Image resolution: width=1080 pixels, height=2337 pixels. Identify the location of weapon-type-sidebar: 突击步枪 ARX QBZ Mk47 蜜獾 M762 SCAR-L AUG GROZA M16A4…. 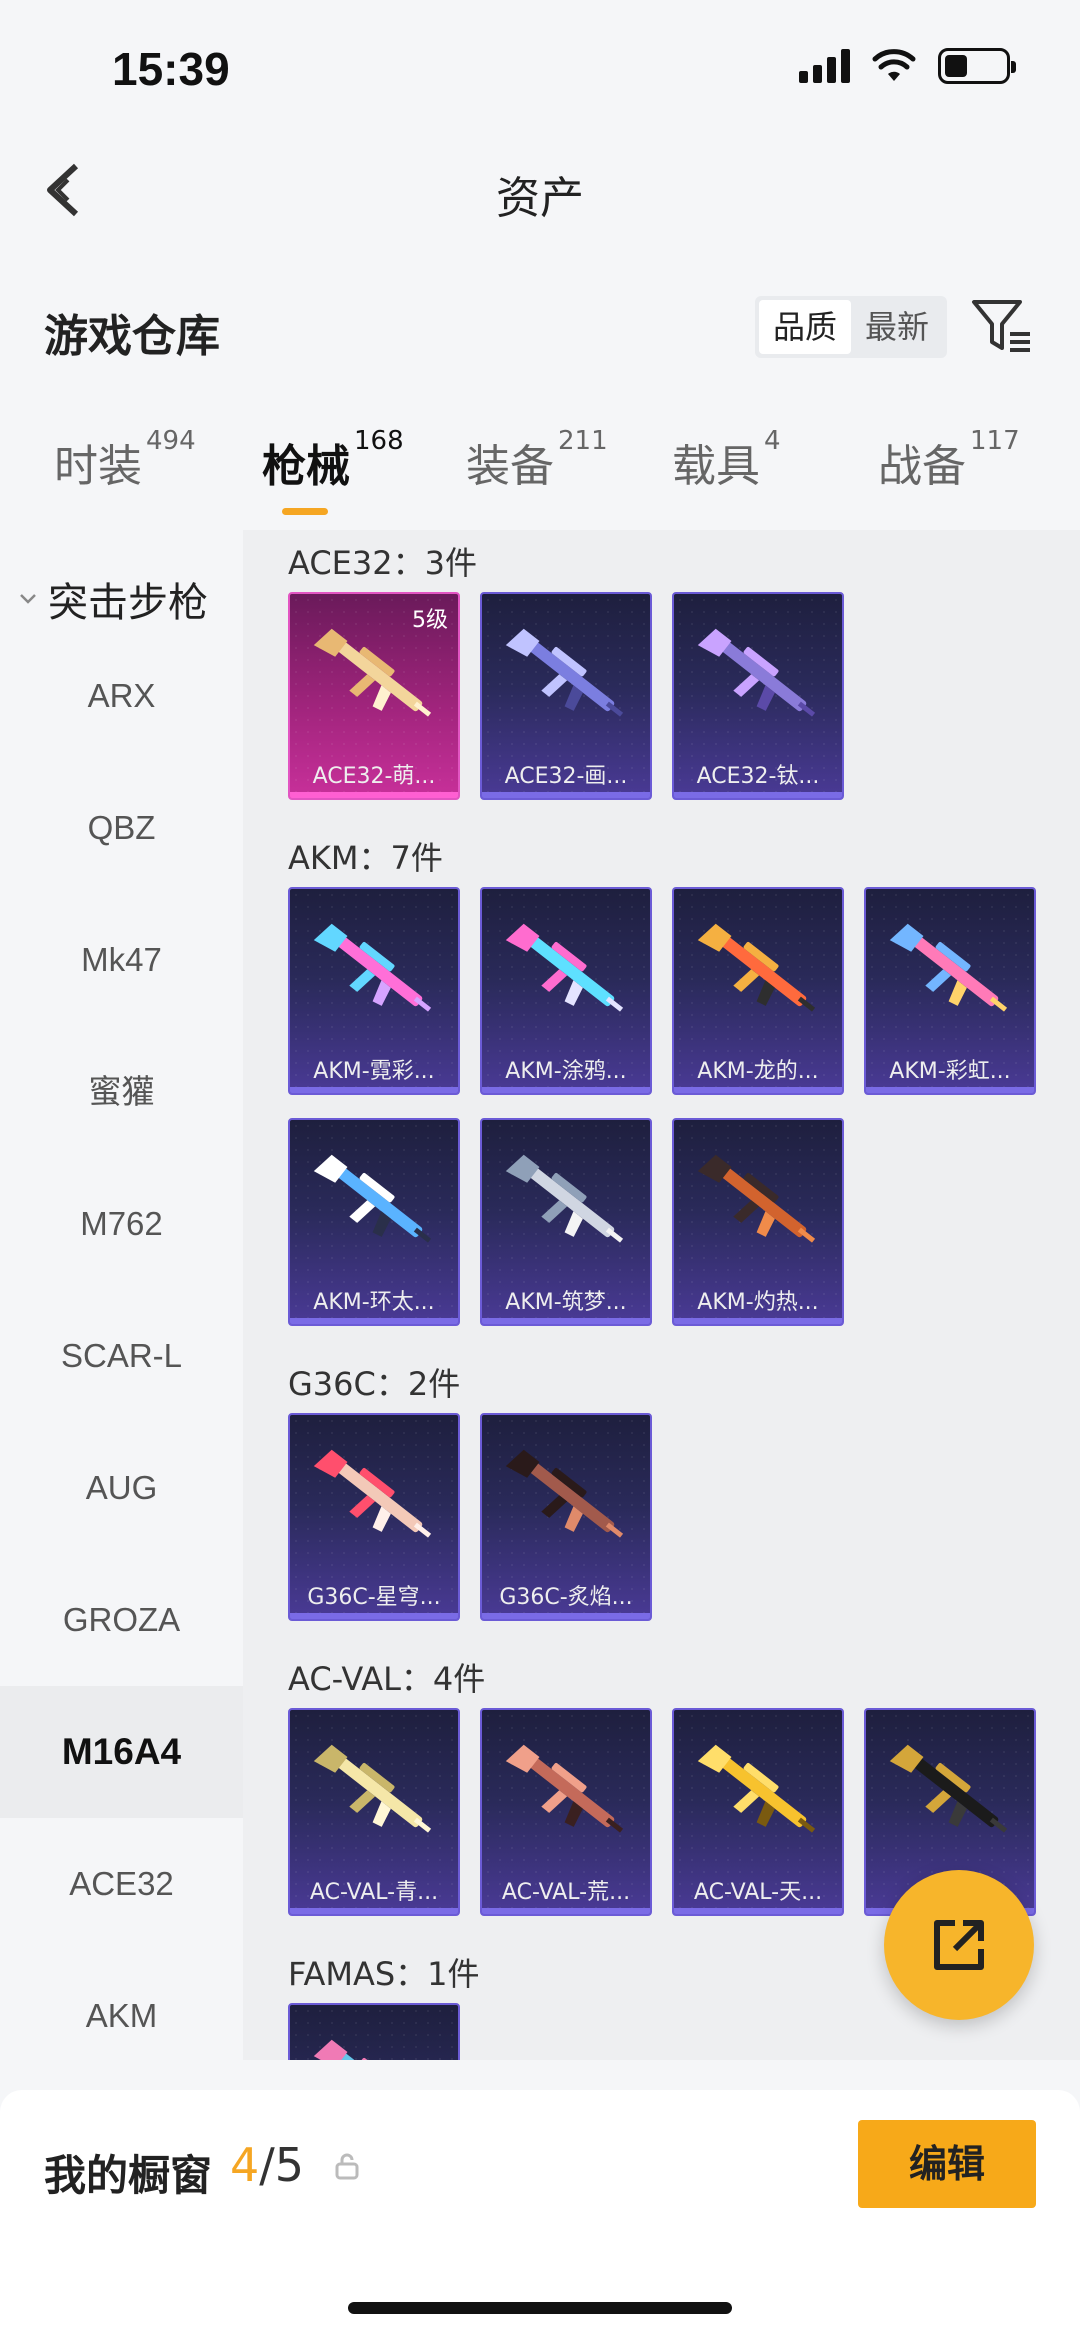
(121, 1295).